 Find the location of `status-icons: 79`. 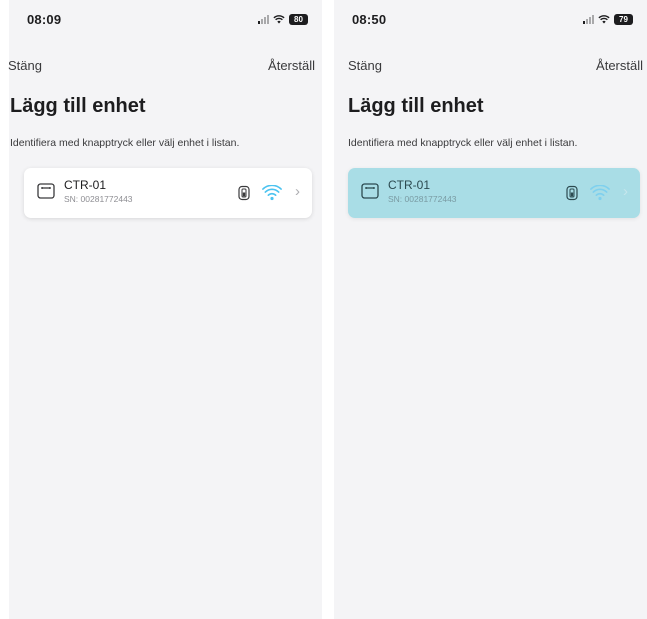

status-icons: 79 is located at coordinates (608, 19).